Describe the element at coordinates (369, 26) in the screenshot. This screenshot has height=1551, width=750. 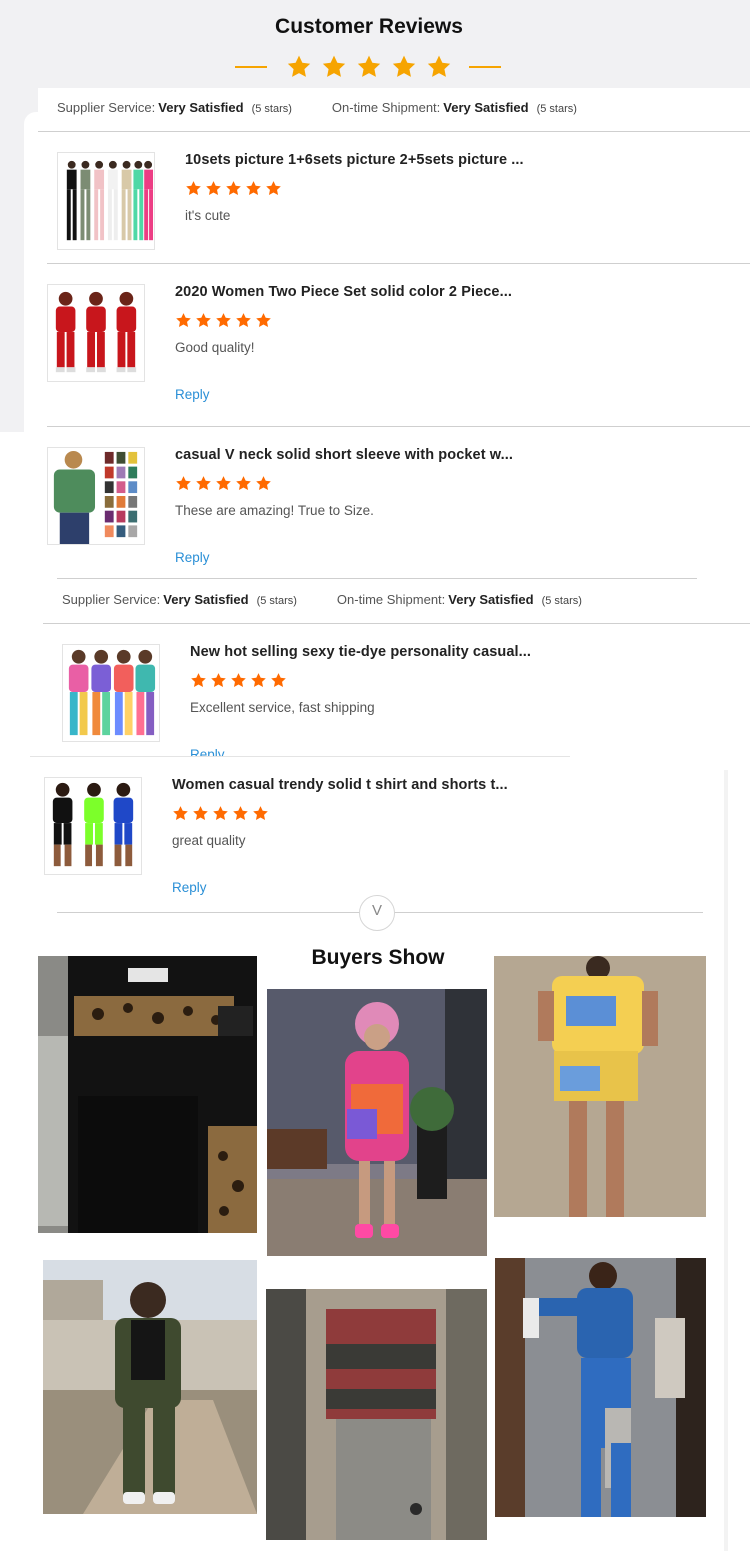
I see `page-title: Customer Reviews` at that location.